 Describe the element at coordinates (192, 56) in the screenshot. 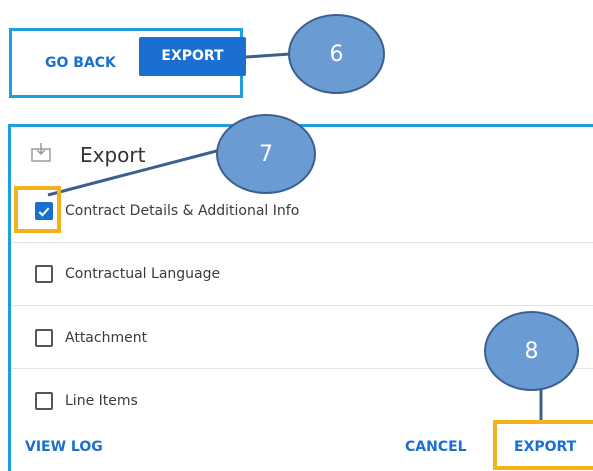

I see `export-button: EXPORT` at that location.